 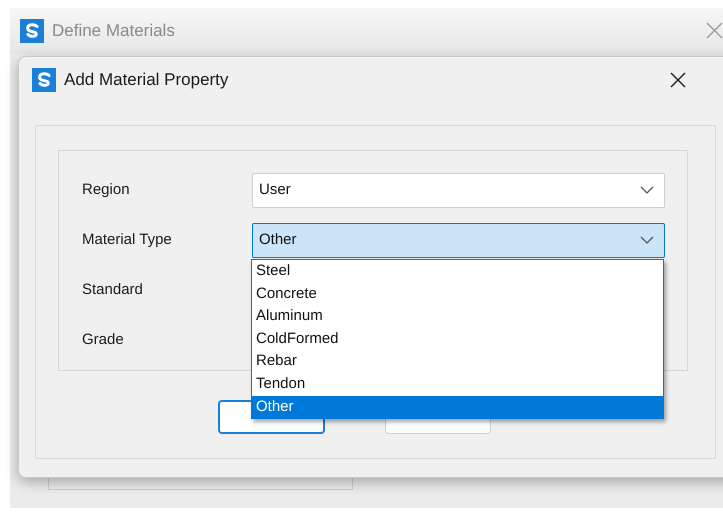 What do you see at coordinates (457, 361) in the screenshot?
I see `dropdown-option: Rebar` at bounding box center [457, 361].